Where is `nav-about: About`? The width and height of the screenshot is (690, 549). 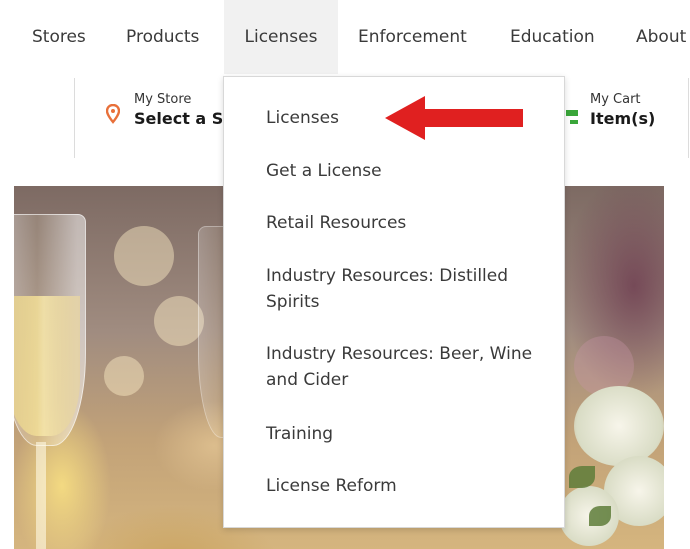
nav-about: About is located at coordinates (661, 37).